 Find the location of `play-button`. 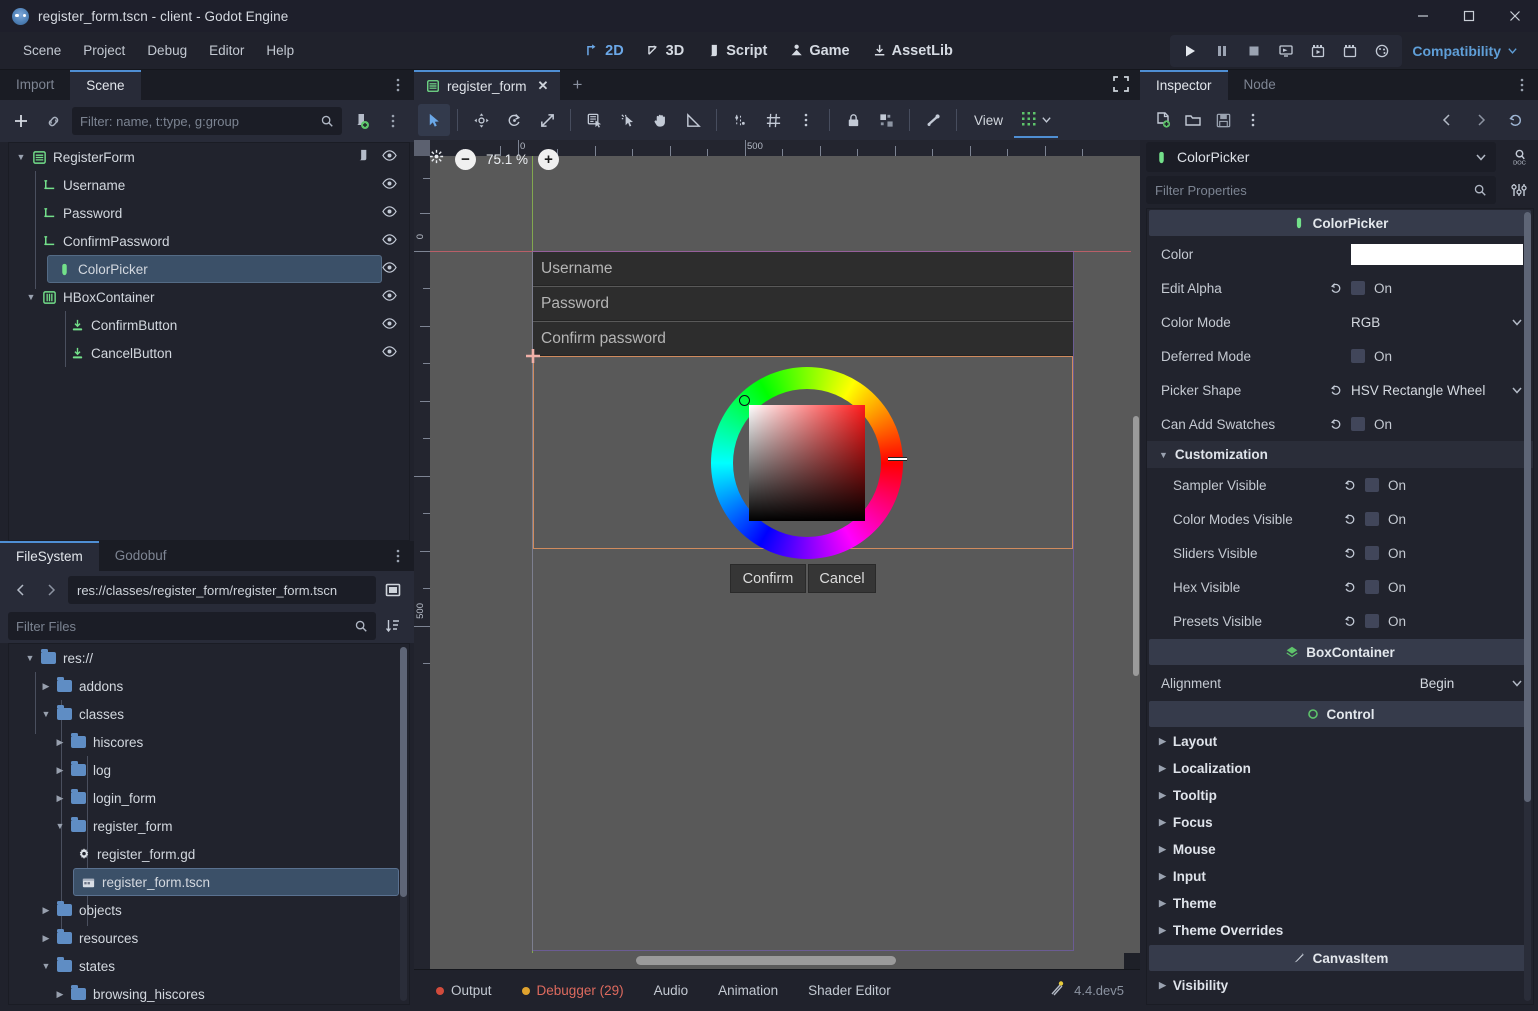

play-button is located at coordinates (1190, 51).